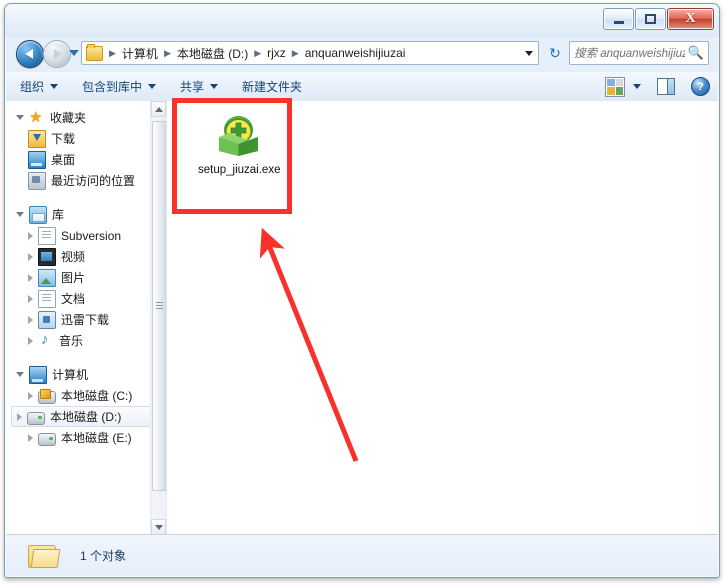 Image resolution: width=727 pixels, height=586 pixels. I want to click on forward-arrow-icon, so click(58, 54).